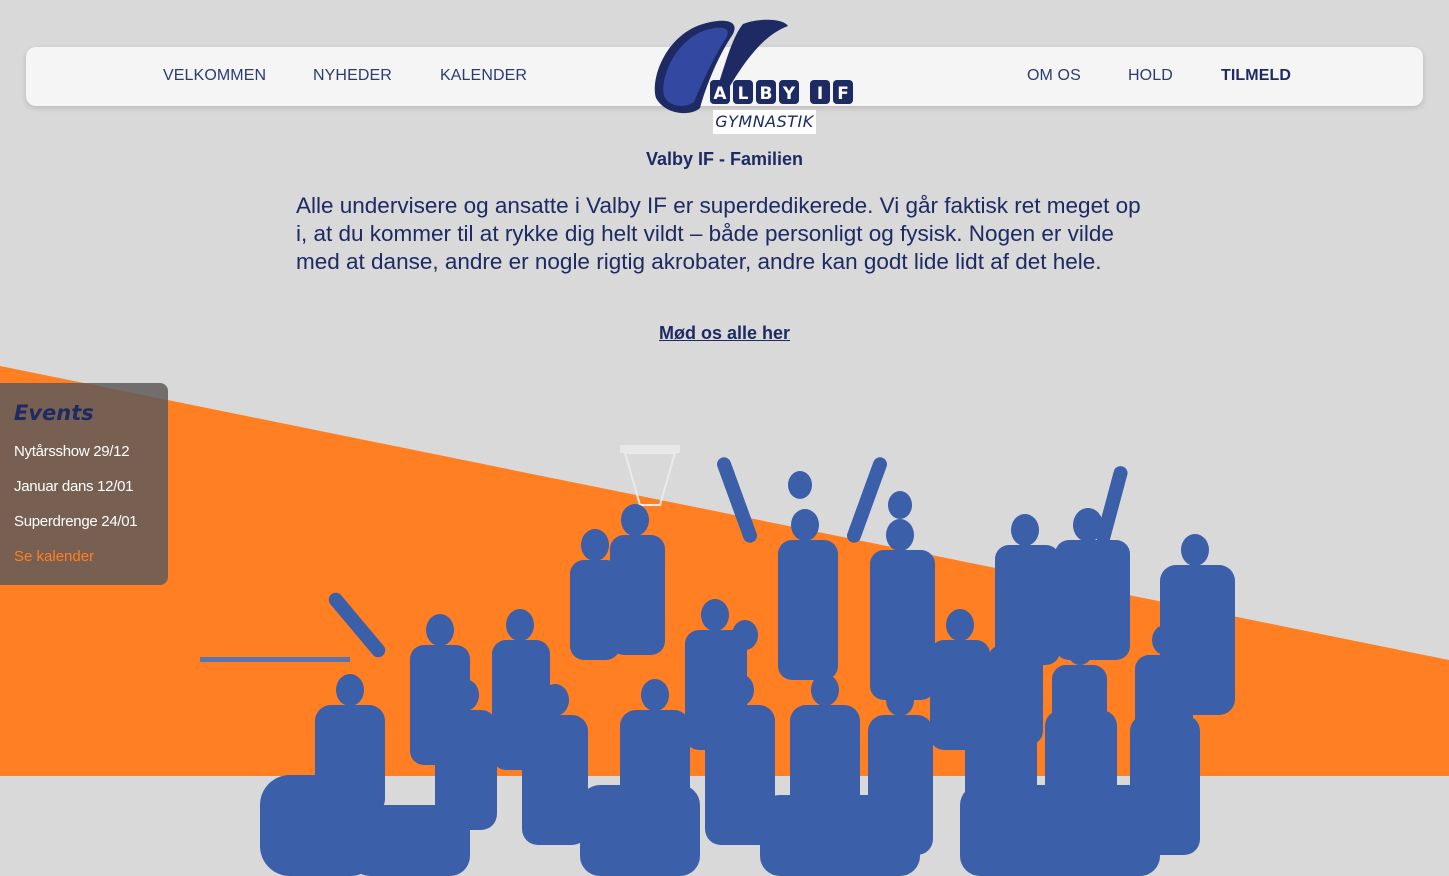 The height and width of the screenshot is (876, 1449). Describe the element at coordinates (352, 76) in the screenshot. I see `nav-link-nyheder: NYHEDER` at that location.